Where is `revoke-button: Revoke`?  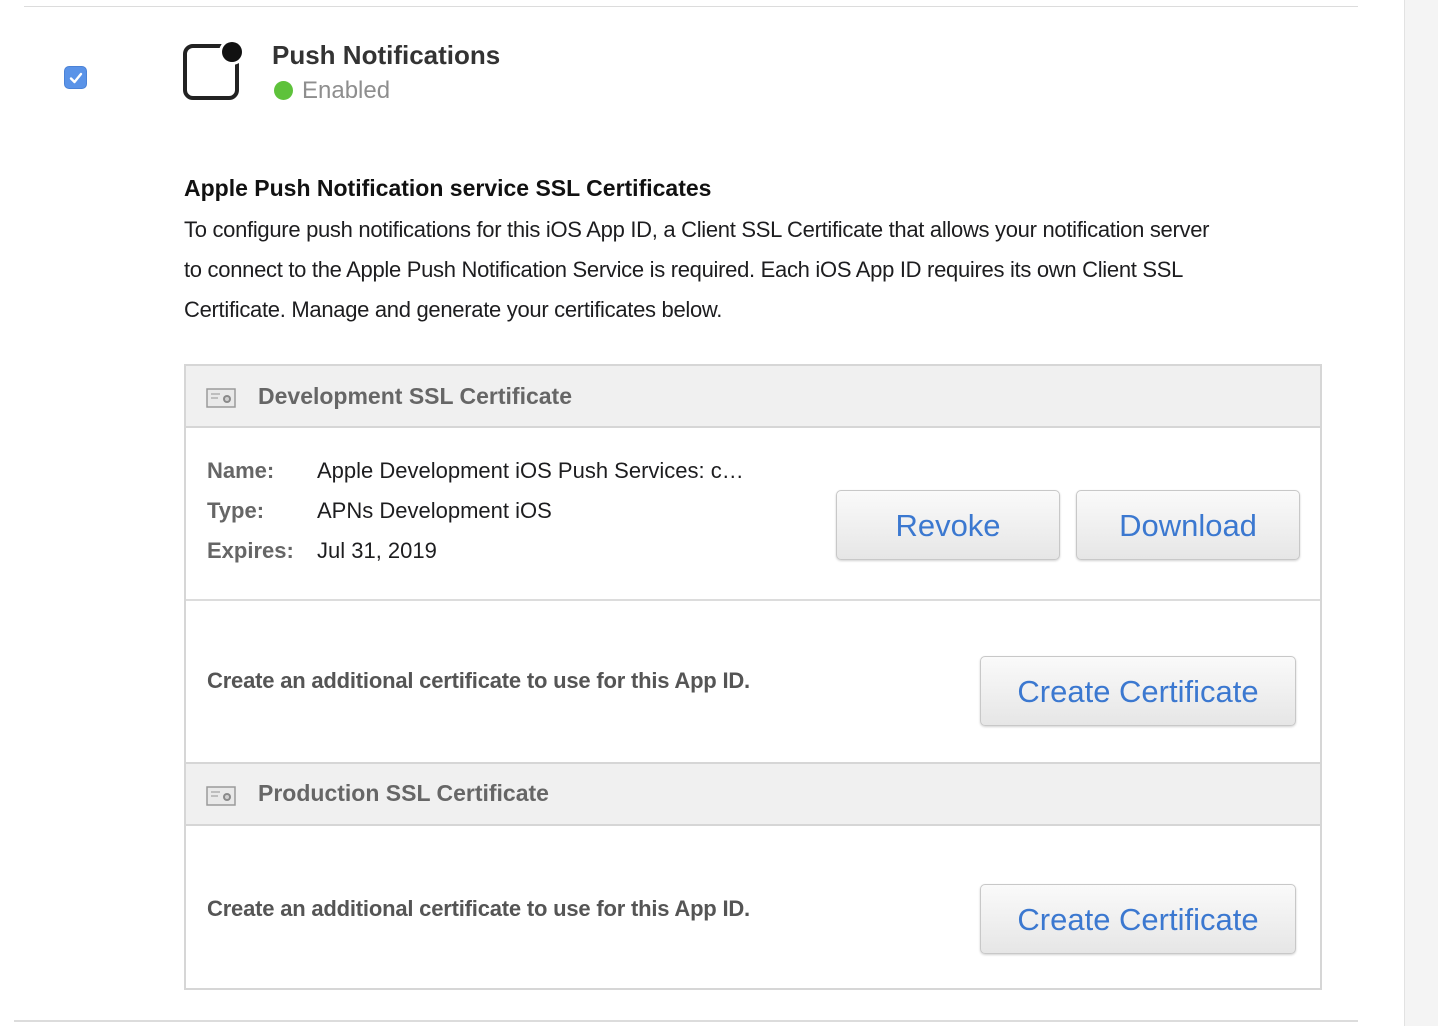
revoke-button: Revoke is located at coordinates (948, 525).